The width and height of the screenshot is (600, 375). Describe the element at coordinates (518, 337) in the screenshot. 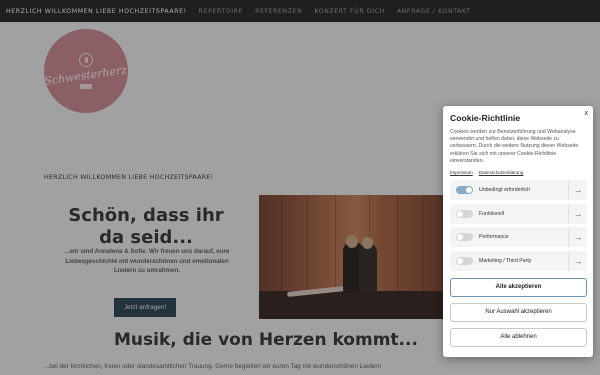

I see `reject-all-button: Alle ablehnen` at that location.